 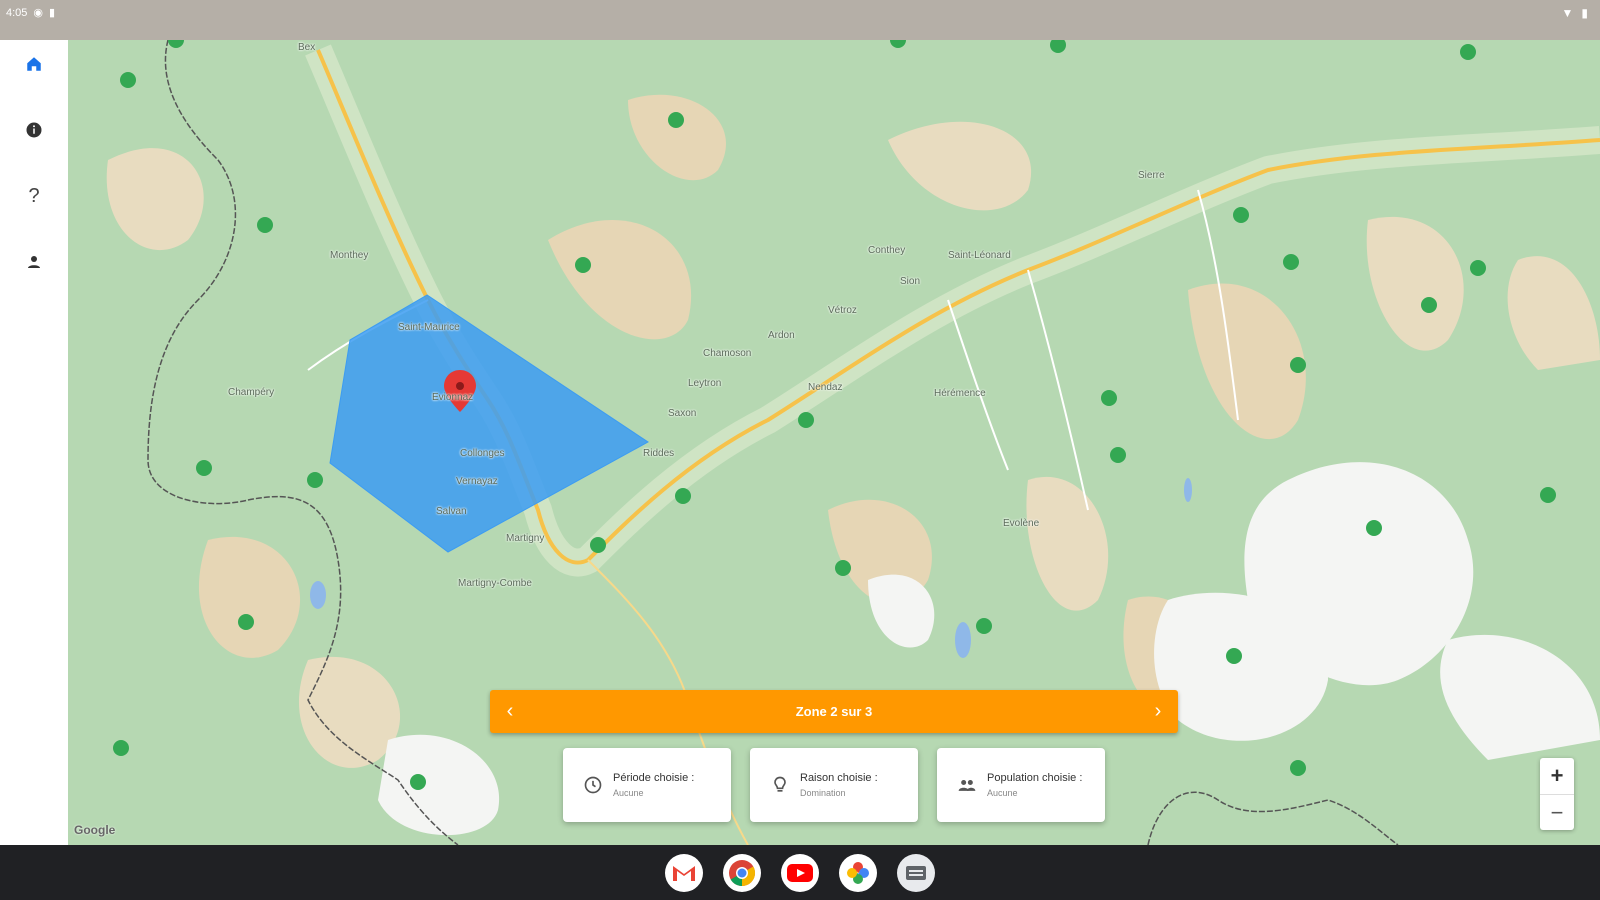 What do you see at coordinates (453, 397) in the screenshot?
I see `map-label: Evionnaz` at bounding box center [453, 397].